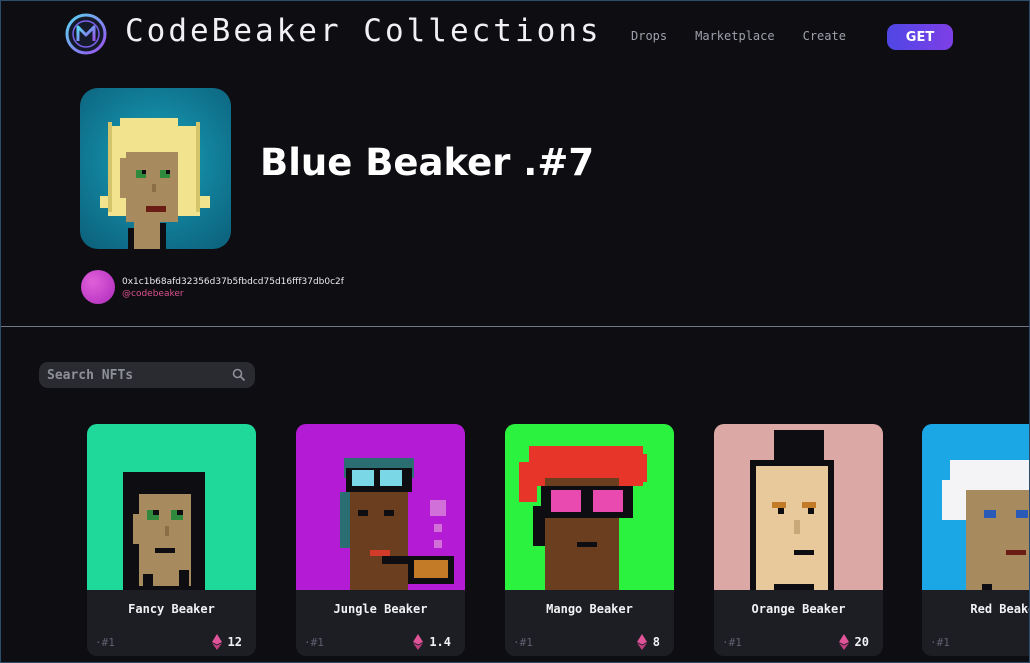 The width and height of the screenshot is (1030, 663). What do you see at coordinates (589, 609) in the screenshot?
I see `nft-card-name: Mango Beaker` at bounding box center [589, 609].